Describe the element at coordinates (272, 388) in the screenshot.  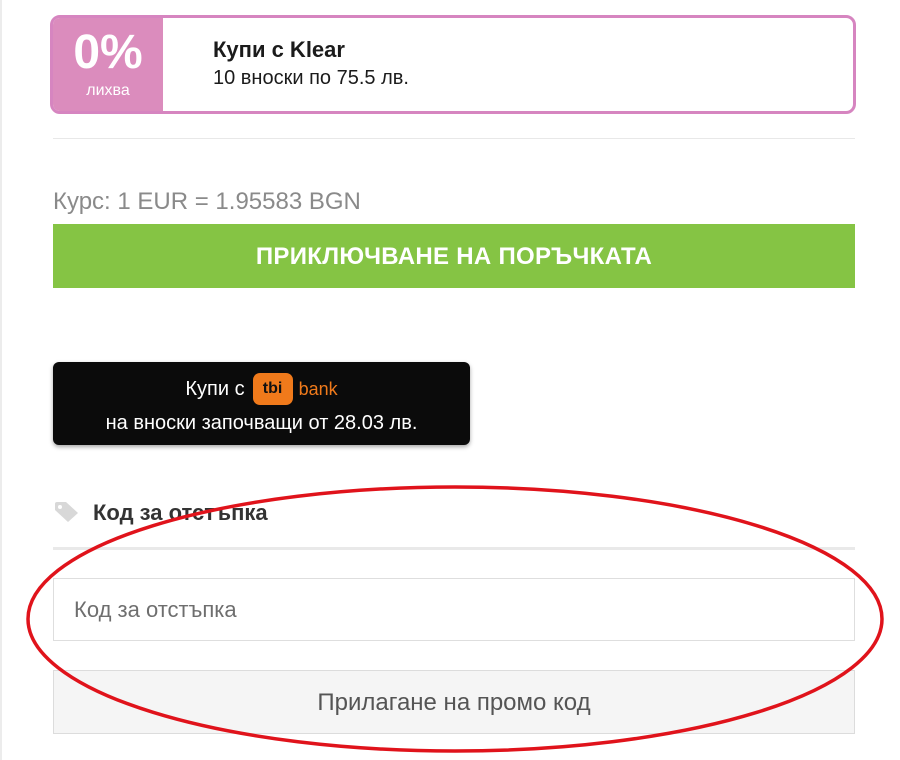
I see `tbi-logo-icon: tbi` at that location.